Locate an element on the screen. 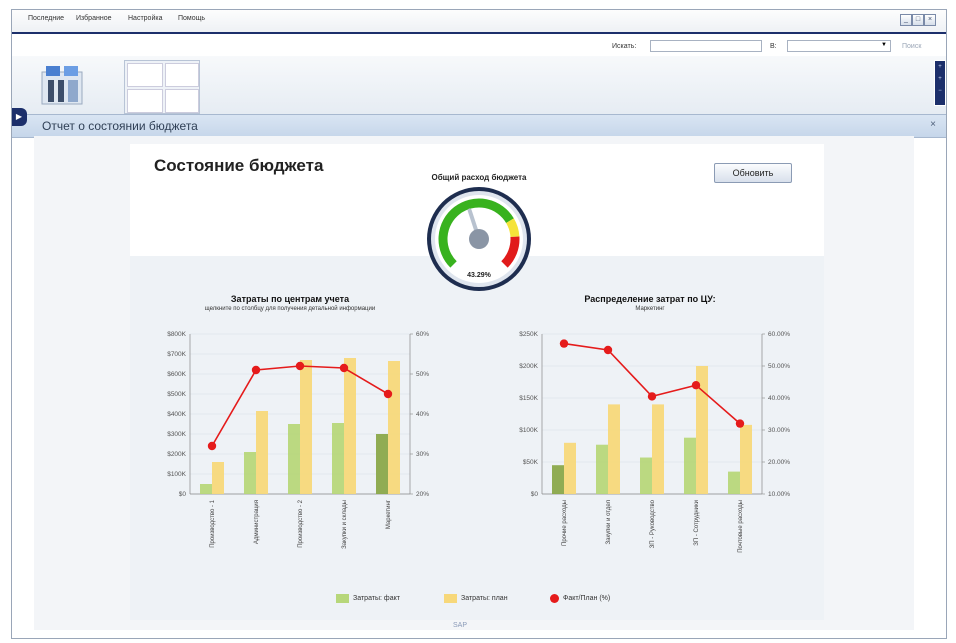 The image size is (956, 643). y-tick-label-right: 50.00% is located at coordinates (779, 366).